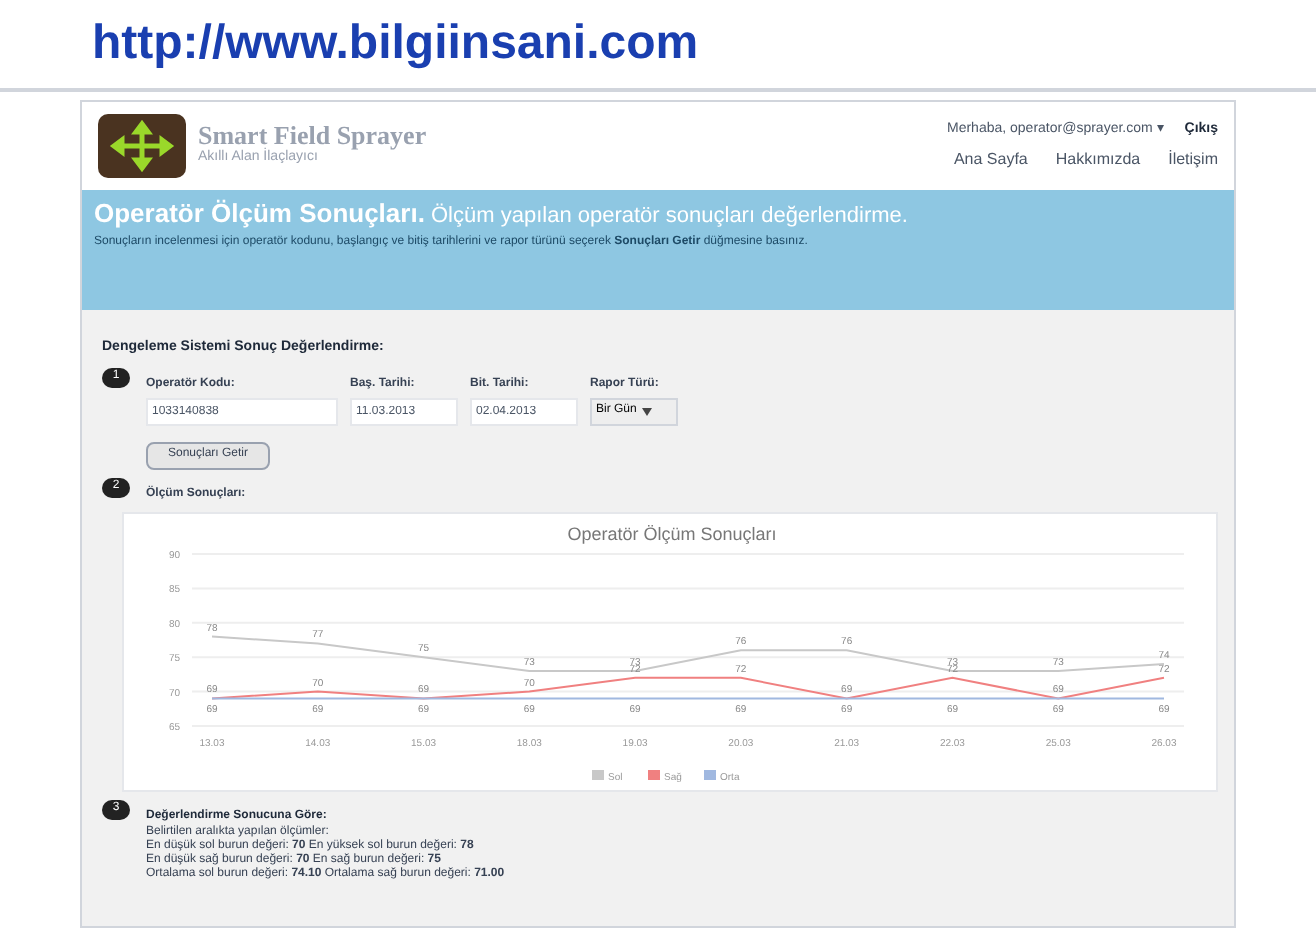 The width and height of the screenshot is (1316, 932). What do you see at coordinates (1098, 159) in the screenshot?
I see `nav-link: Hakkımızda` at bounding box center [1098, 159].